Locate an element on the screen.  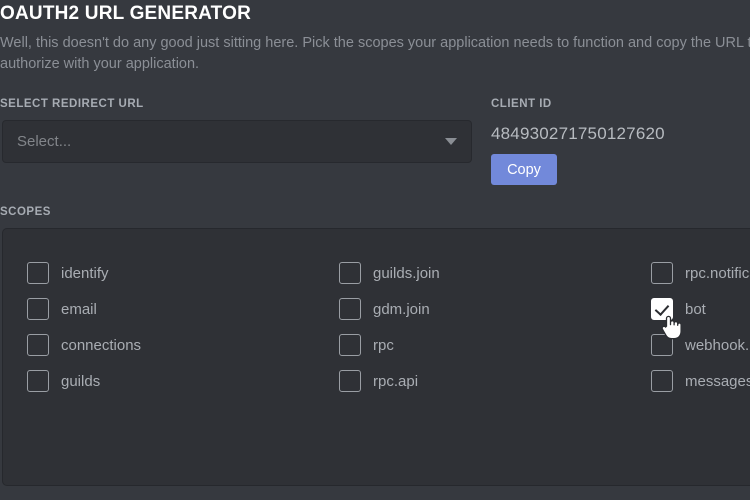
scope-label: guilds.join is located at coordinates (406, 273).